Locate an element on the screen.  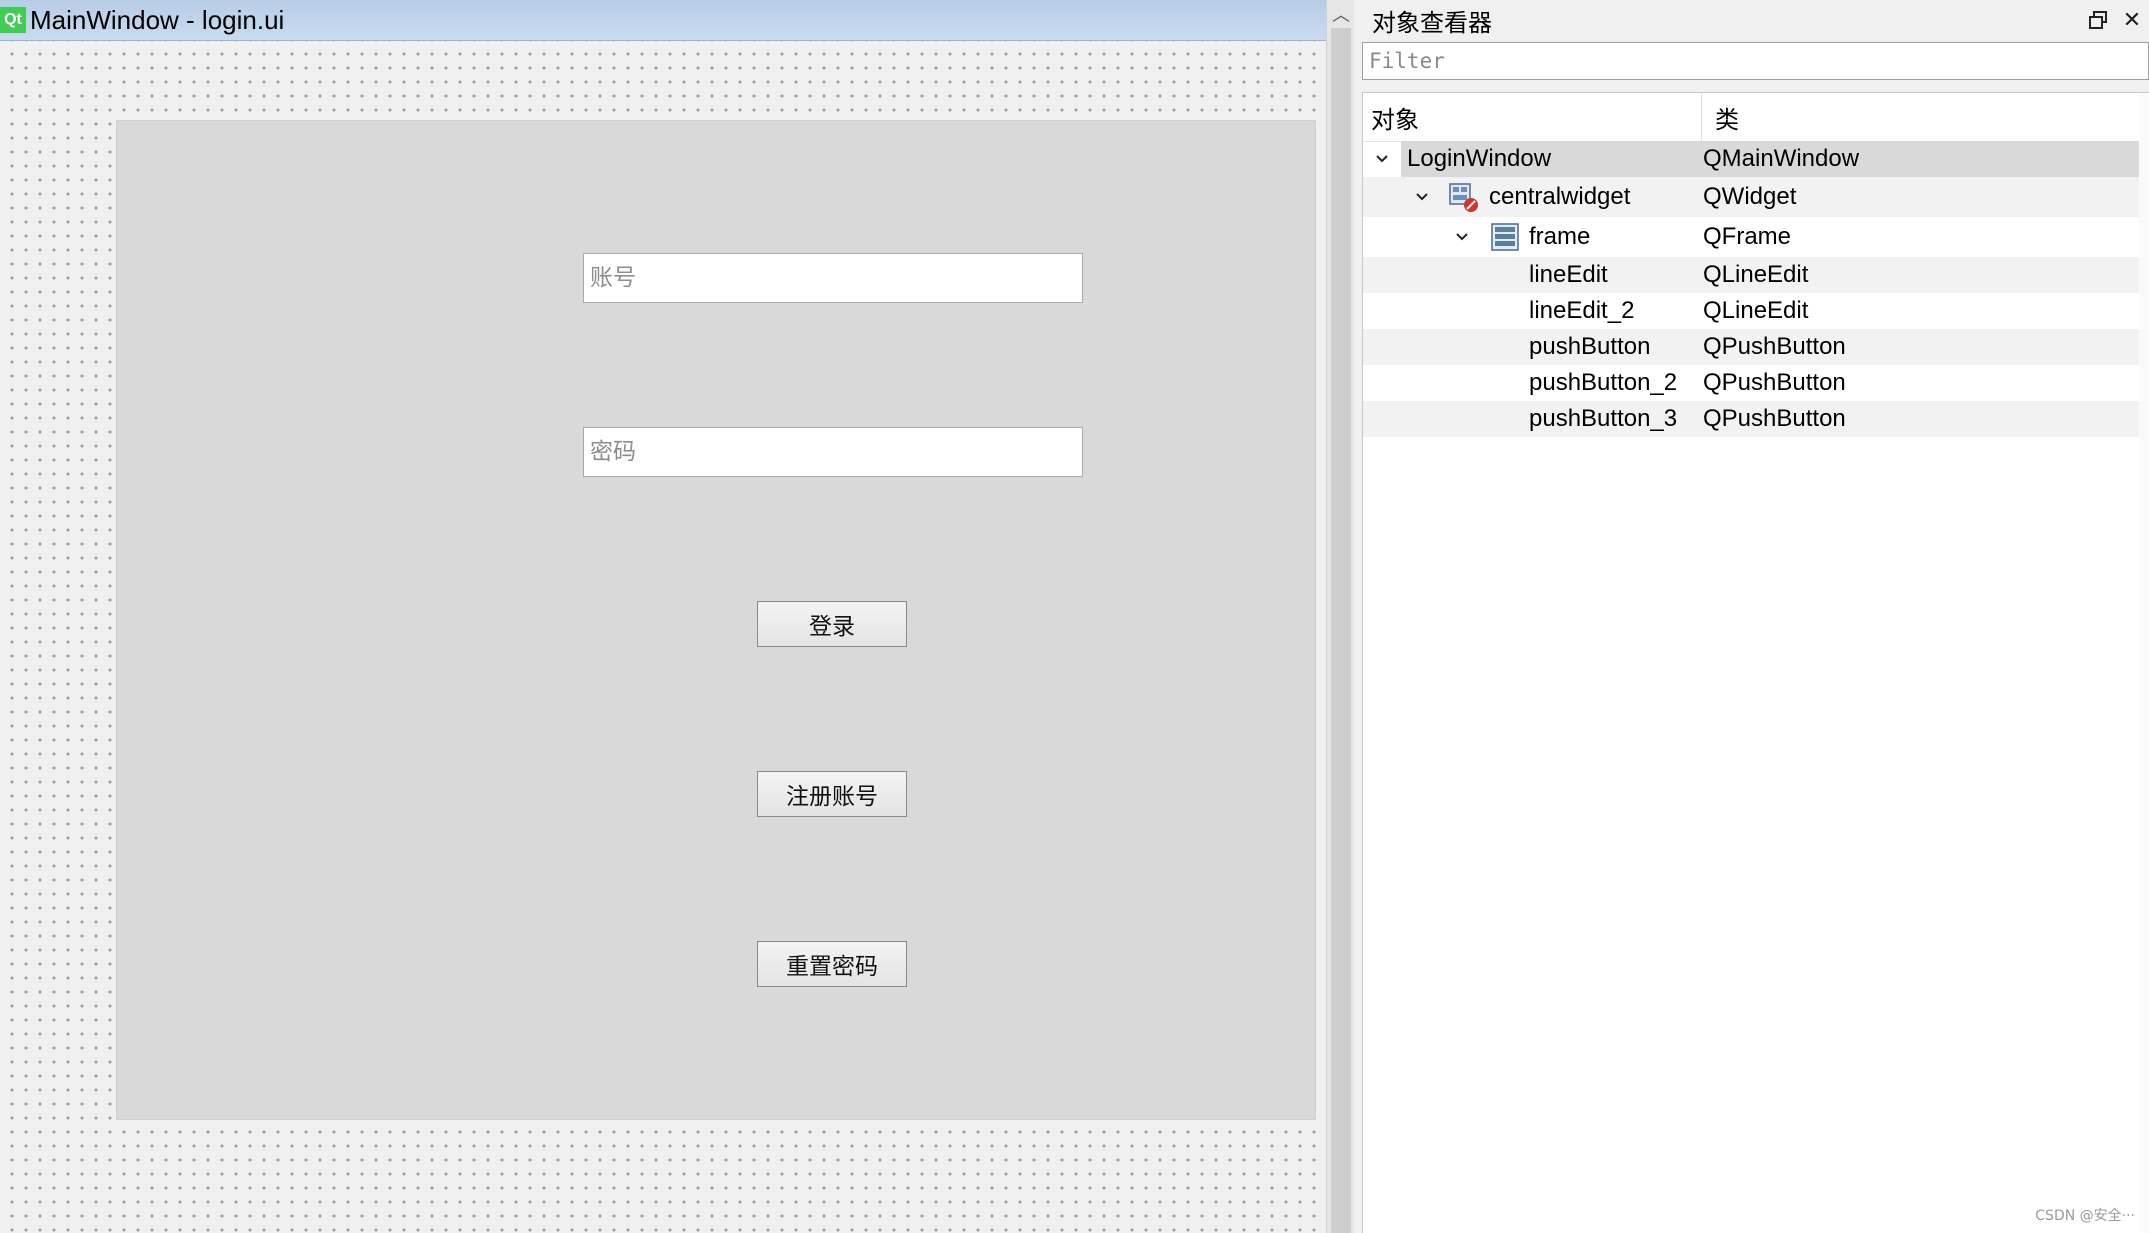
tree-object-name: lineEdit is located at coordinates (1568, 274).